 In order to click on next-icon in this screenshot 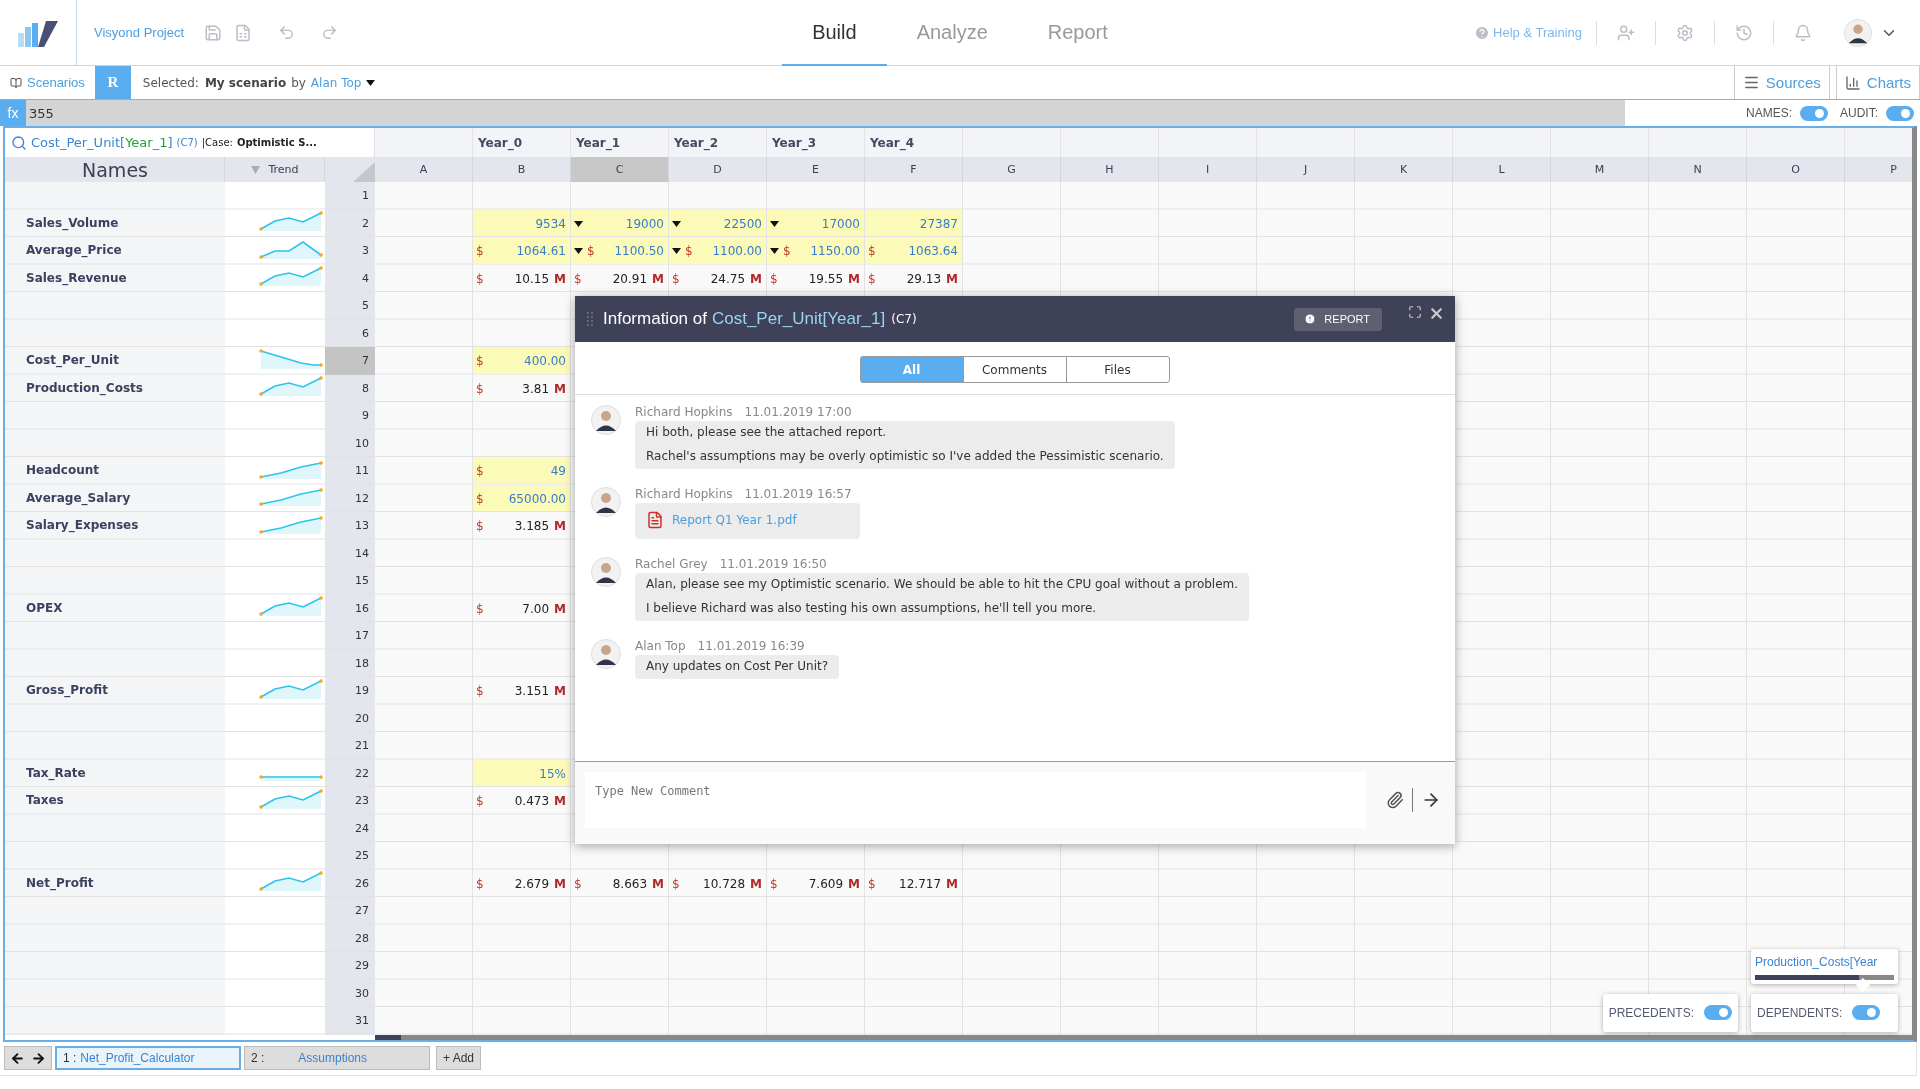, I will do `click(38, 1058)`.